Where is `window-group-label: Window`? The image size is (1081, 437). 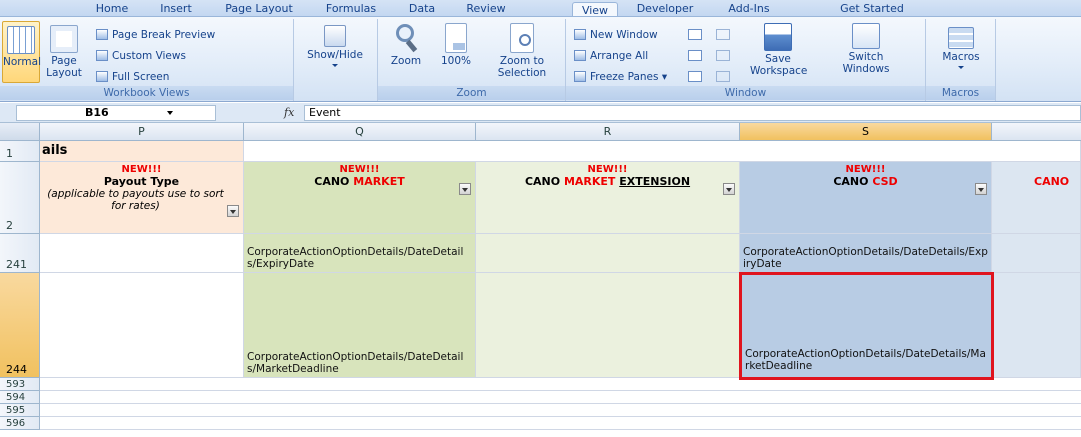
window-group-label: Window is located at coordinates (745, 93).